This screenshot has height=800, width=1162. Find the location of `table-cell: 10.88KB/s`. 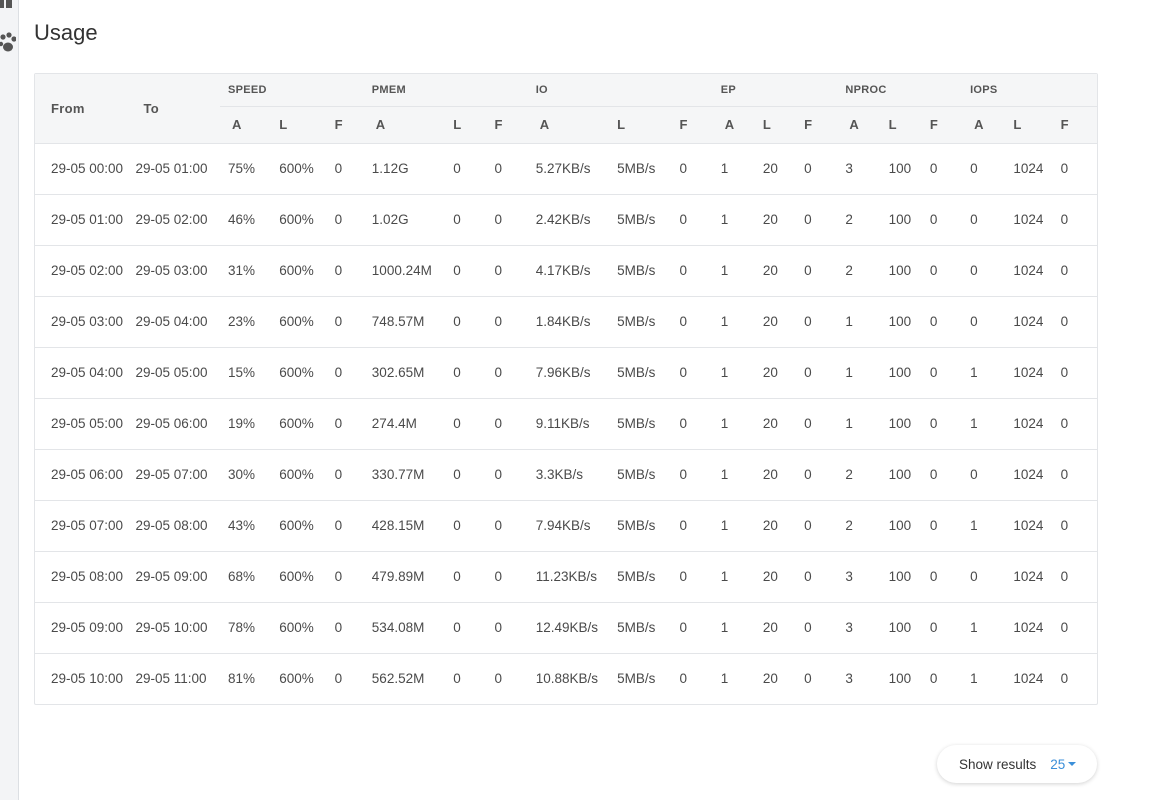

table-cell: 10.88KB/s is located at coordinates (568, 678).